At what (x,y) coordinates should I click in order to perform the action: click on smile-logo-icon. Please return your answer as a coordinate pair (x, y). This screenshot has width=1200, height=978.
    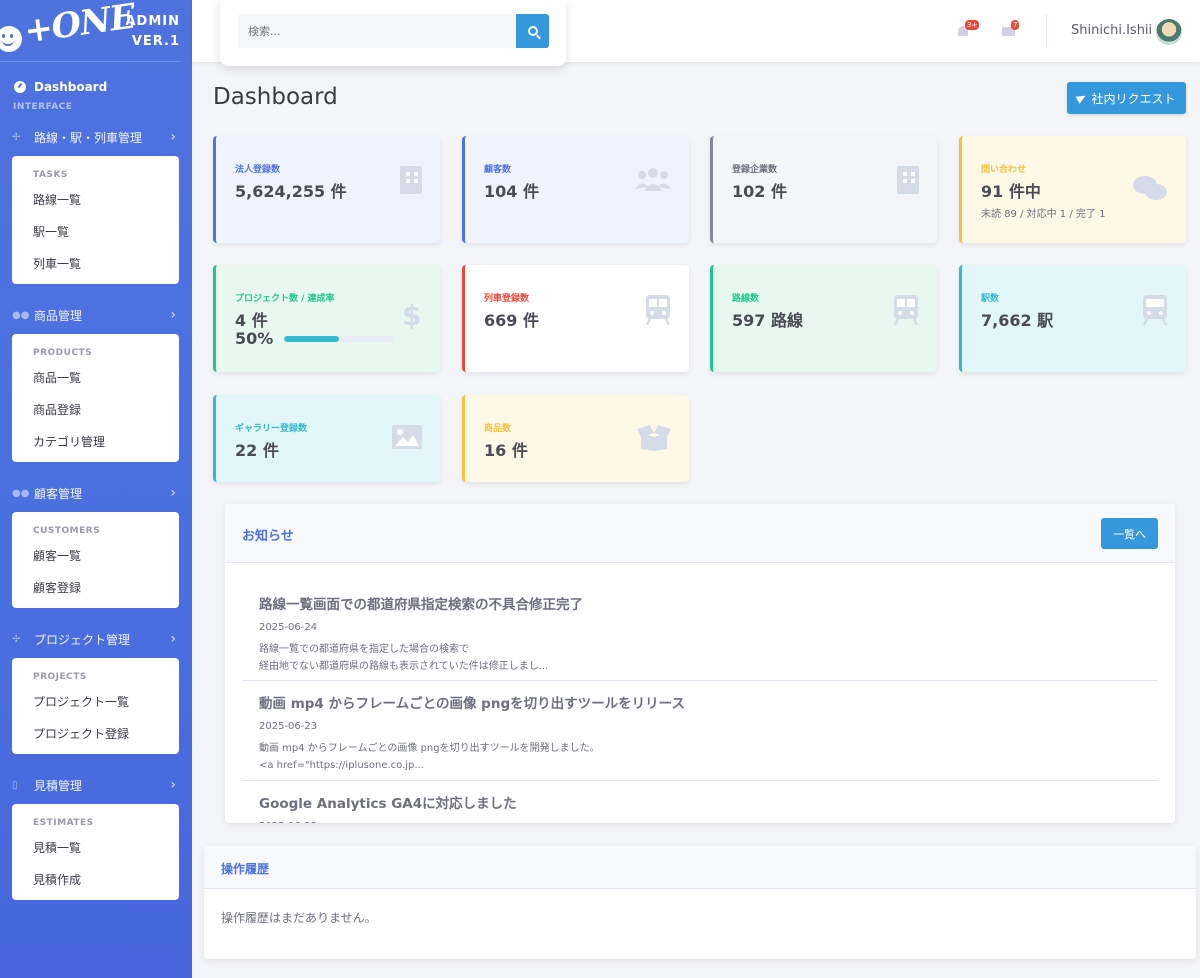
    Looking at the image, I should click on (11, 39).